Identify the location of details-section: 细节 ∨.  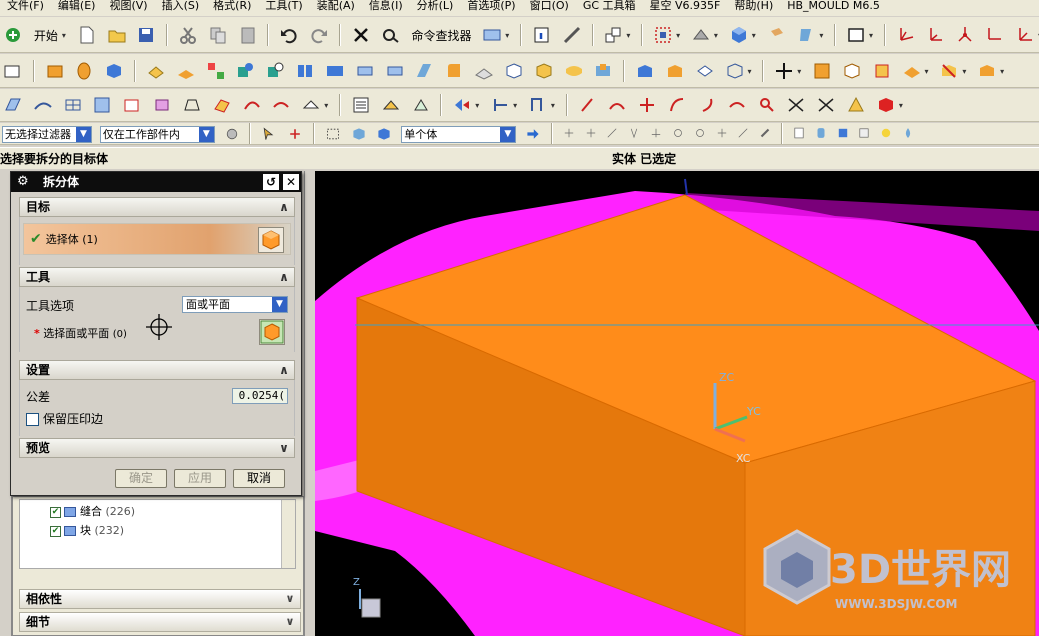
(160, 622).